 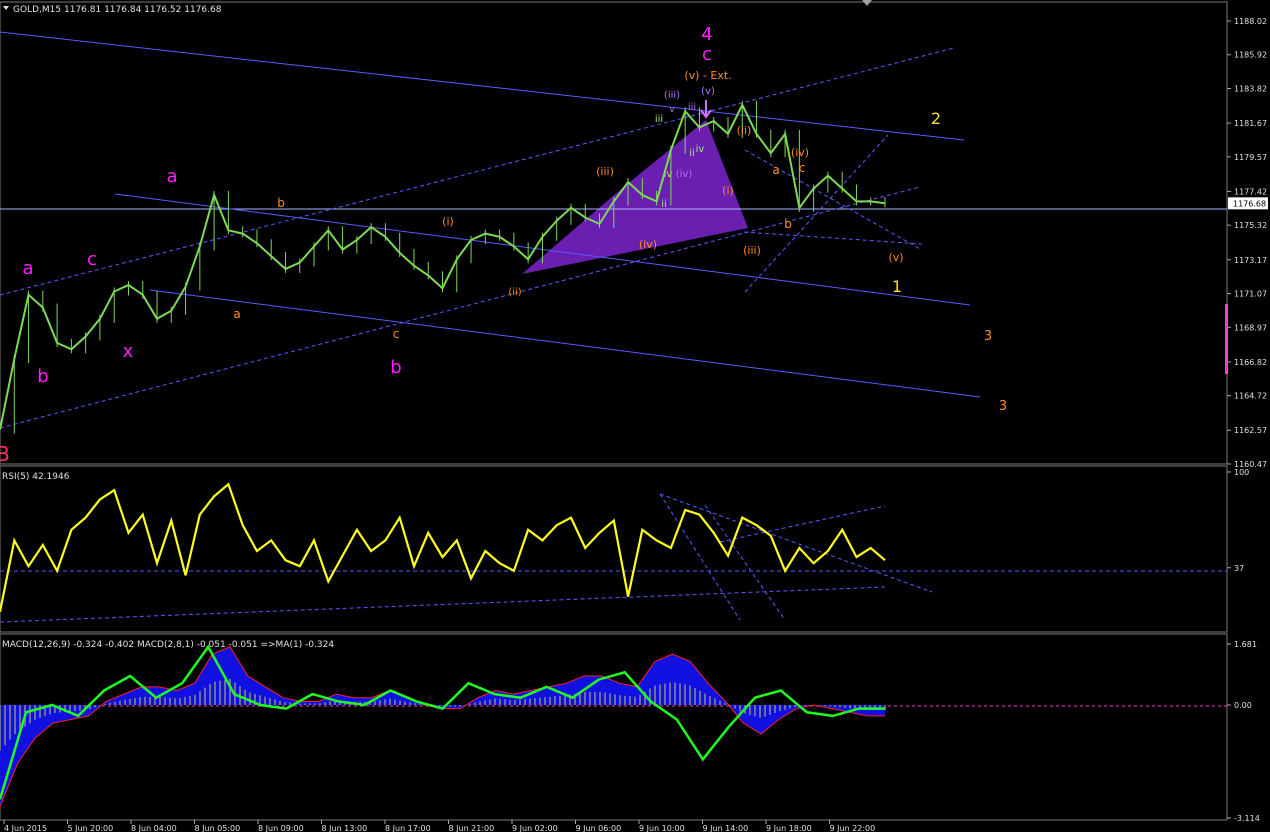 What do you see at coordinates (345, 828) in the screenshot?
I see `x-tick-label: 8 Jun 13:00` at bounding box center [345, 828].